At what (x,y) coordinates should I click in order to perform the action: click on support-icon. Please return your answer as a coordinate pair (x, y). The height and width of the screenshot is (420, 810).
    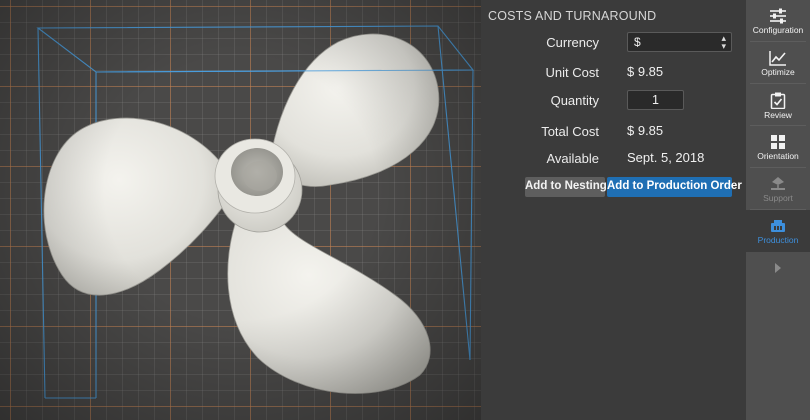
    Looking at the image, I should click on (778, 183).